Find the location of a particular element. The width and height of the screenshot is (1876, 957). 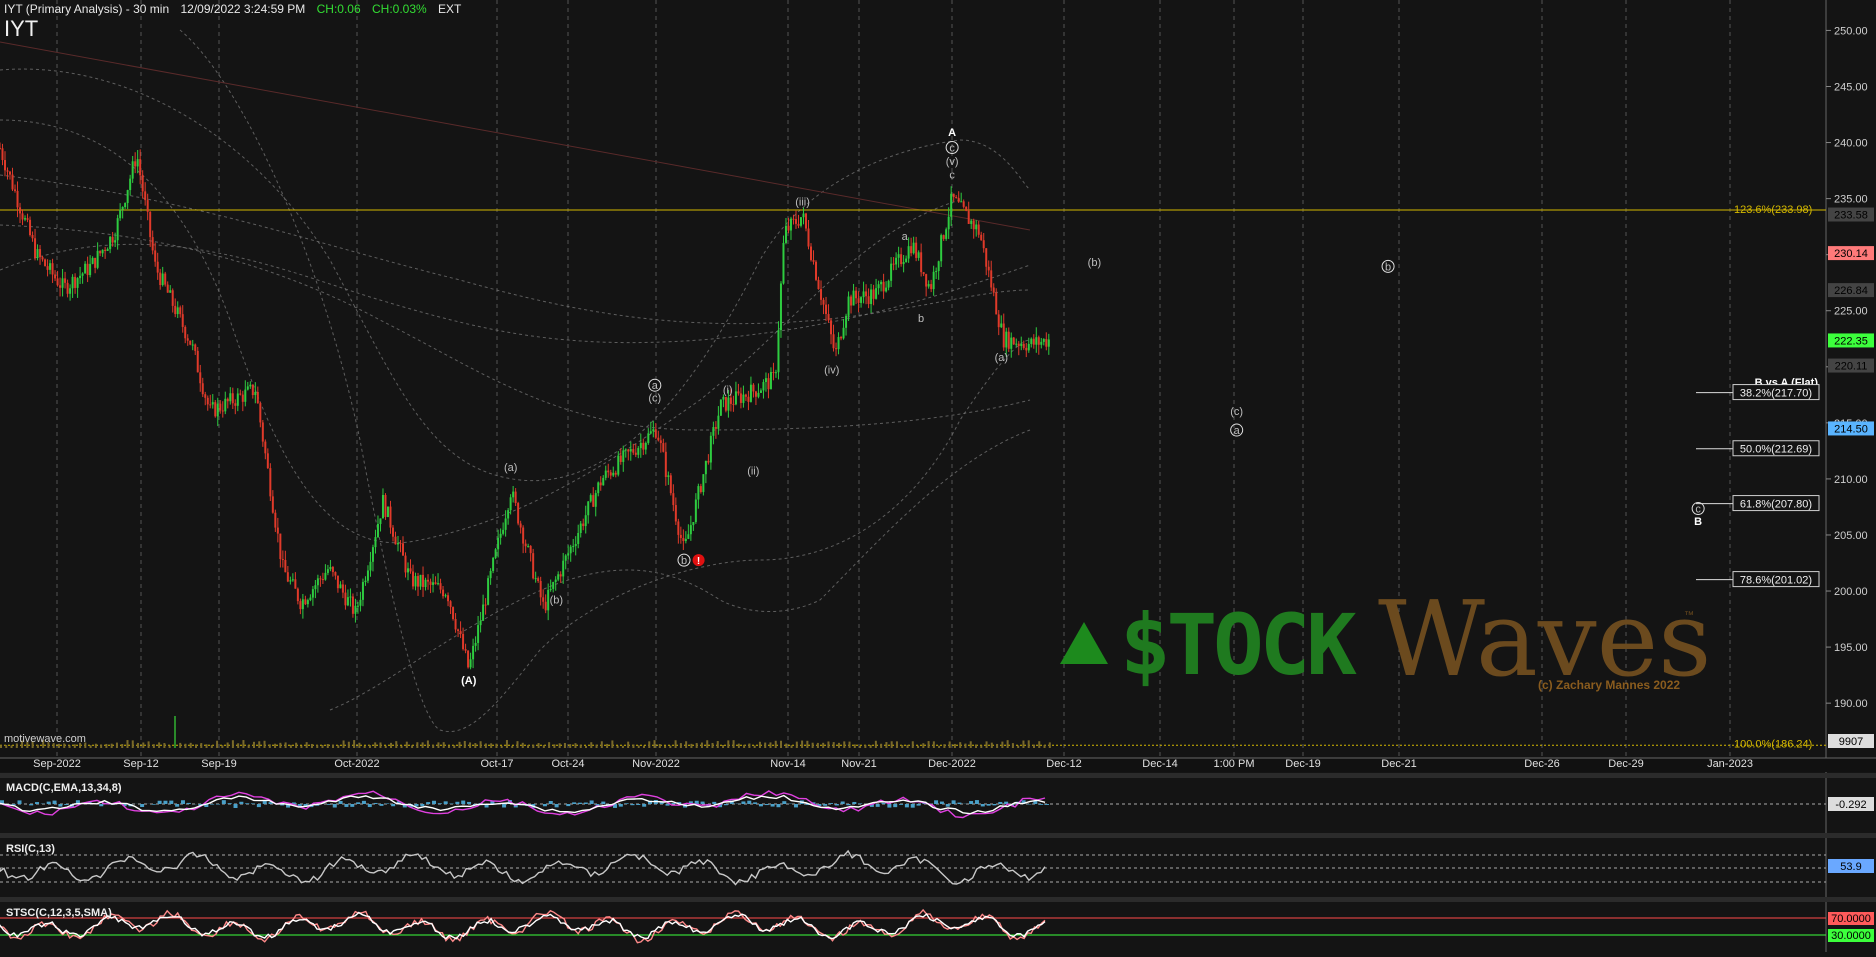

wave-label: (A) is located at coordinates (469, 681).